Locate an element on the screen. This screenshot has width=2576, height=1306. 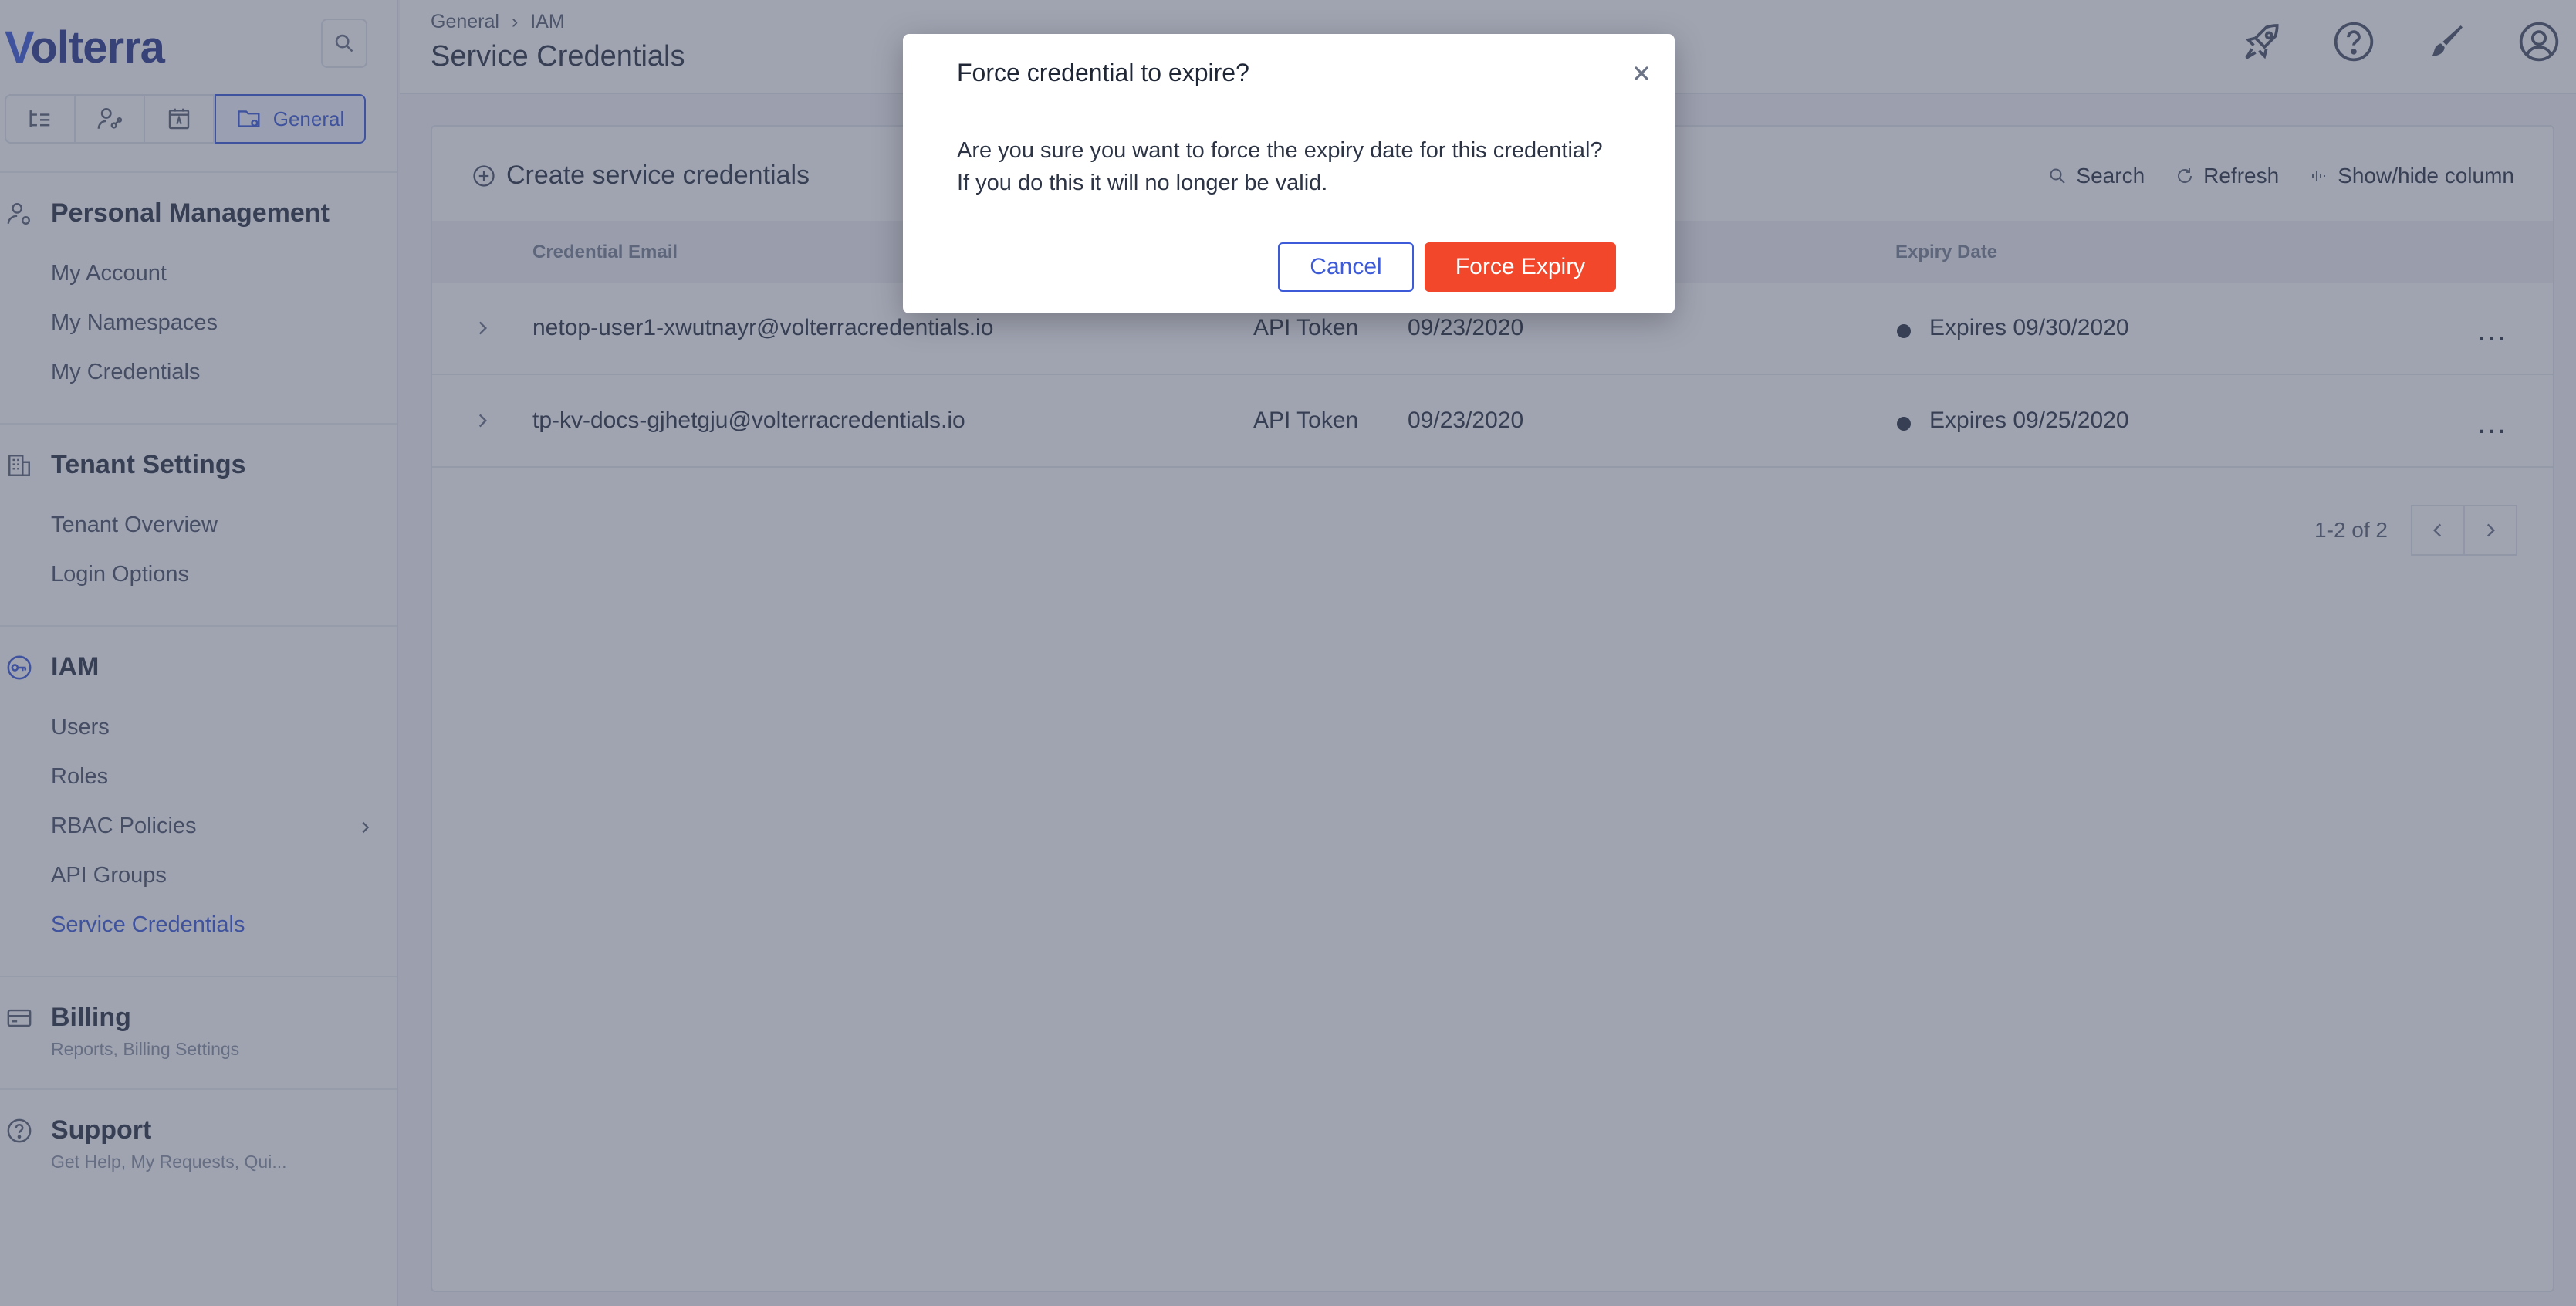
close-icon is located at coordinates (1641, 73).